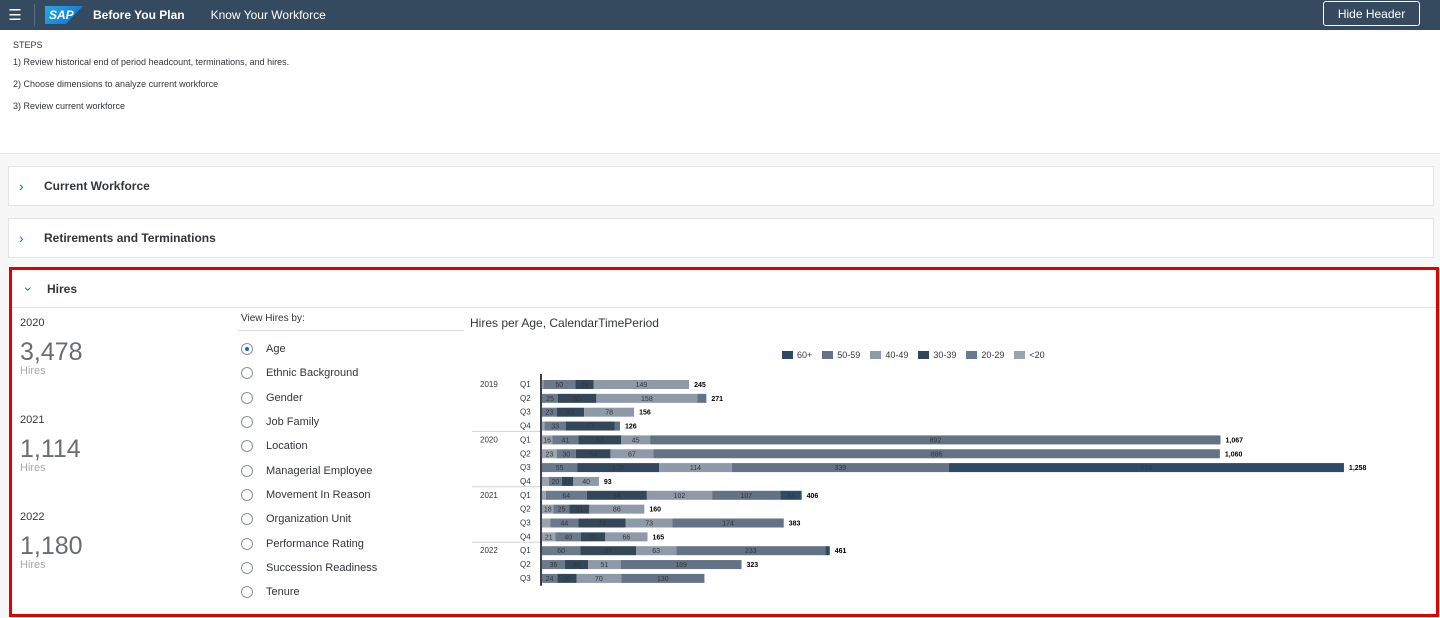  Describe the element at coordinates (351, 422) in the screenshot. I see `radio-option-job-family: Job Family` at that location.